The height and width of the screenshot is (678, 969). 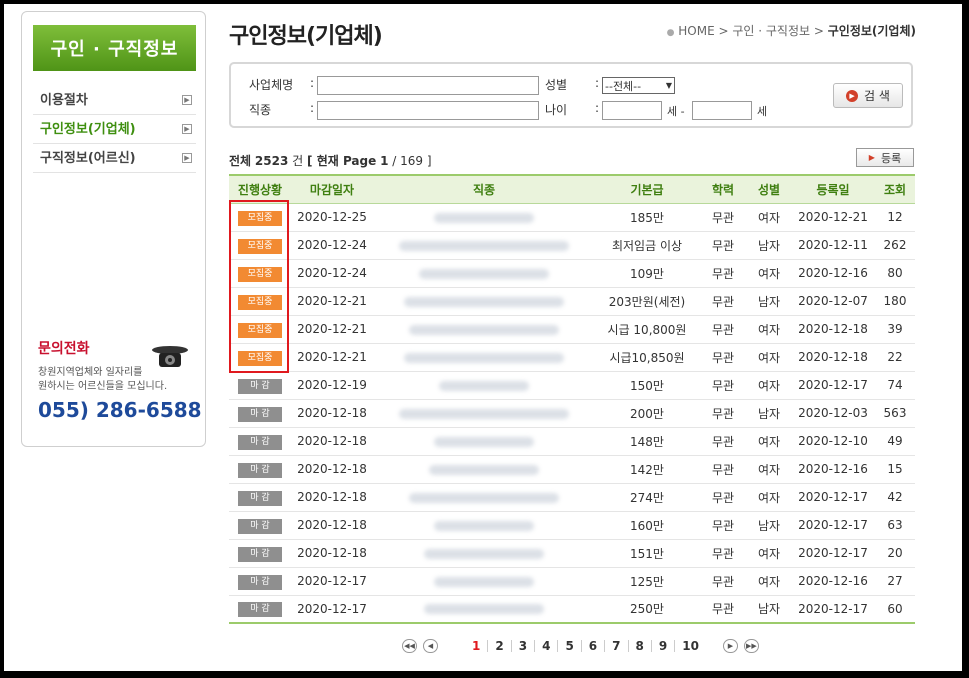 I want to click on summary-unit: 건, so click(x=298, y=161).